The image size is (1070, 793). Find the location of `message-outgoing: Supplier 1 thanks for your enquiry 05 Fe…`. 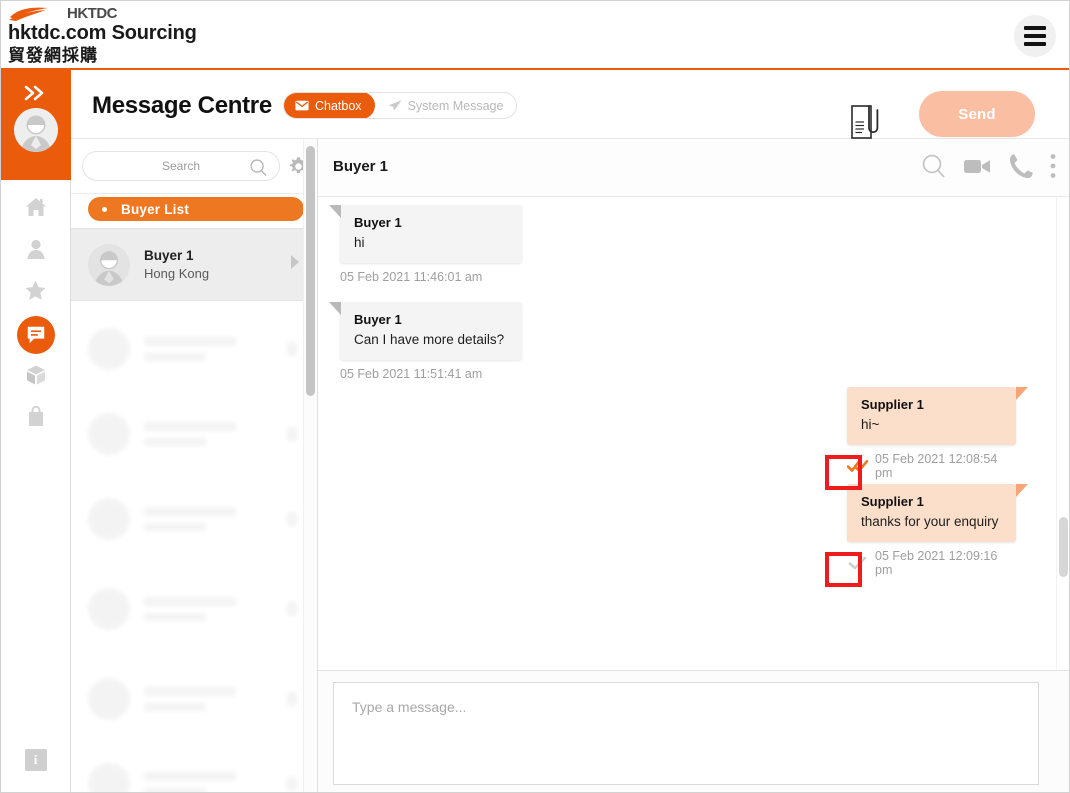

message-outgoing: Supplier 1 thanks for your enquiry 05 Fe… is located at coordinates (937, 530).